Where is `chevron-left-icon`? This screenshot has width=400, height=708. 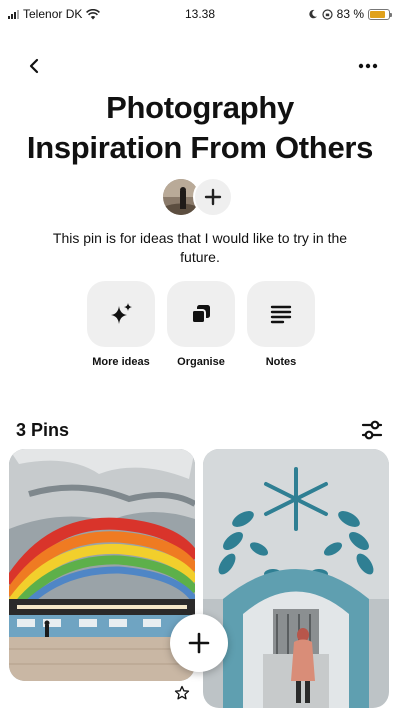
chevron-left-icon is located at coordinates (34, 66).